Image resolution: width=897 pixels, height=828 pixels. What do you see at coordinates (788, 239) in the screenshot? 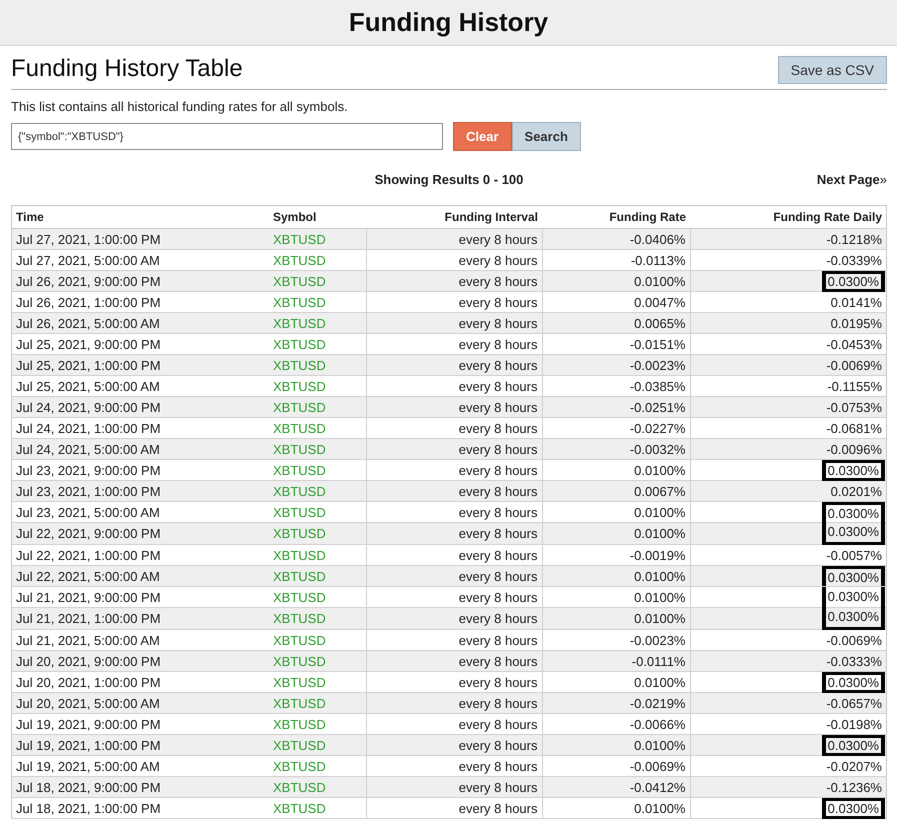
I see `table-cell: -0.1218%` at bounding box center [788, 239].